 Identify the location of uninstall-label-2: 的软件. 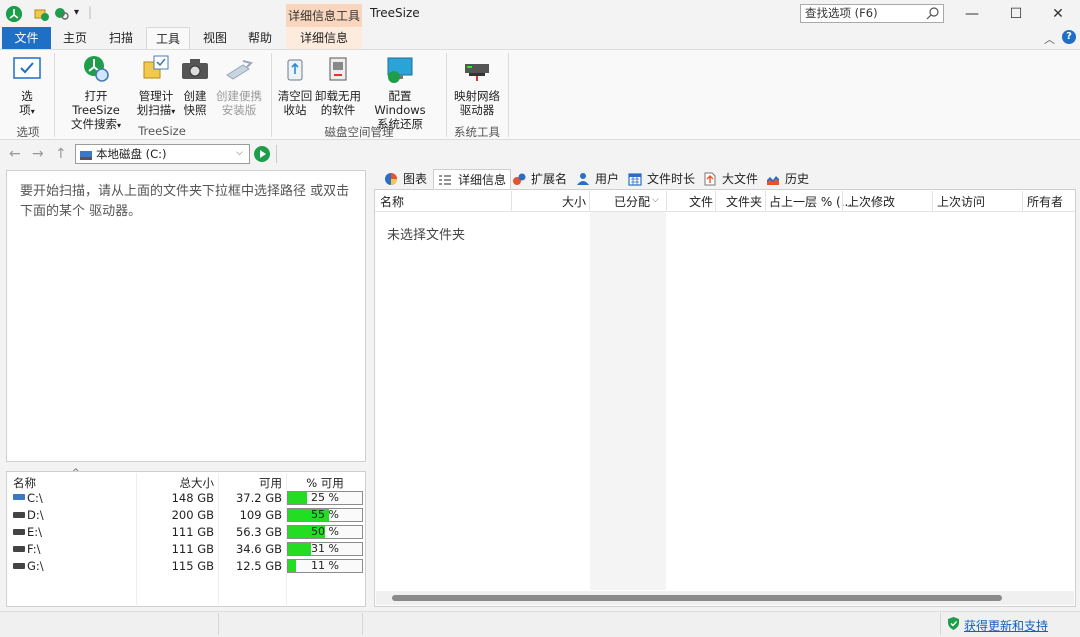
(338, 110).